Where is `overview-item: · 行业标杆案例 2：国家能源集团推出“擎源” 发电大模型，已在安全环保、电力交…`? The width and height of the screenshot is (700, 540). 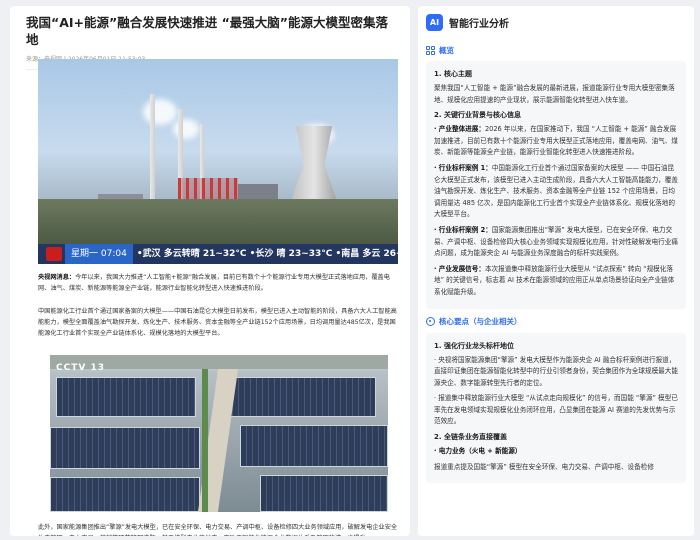 overview-item: · 行业标杆案例 2：国家能源集团推出“擎源” 发电大模型，已在安全环保、电力交… is located at coordinates (556, 241).